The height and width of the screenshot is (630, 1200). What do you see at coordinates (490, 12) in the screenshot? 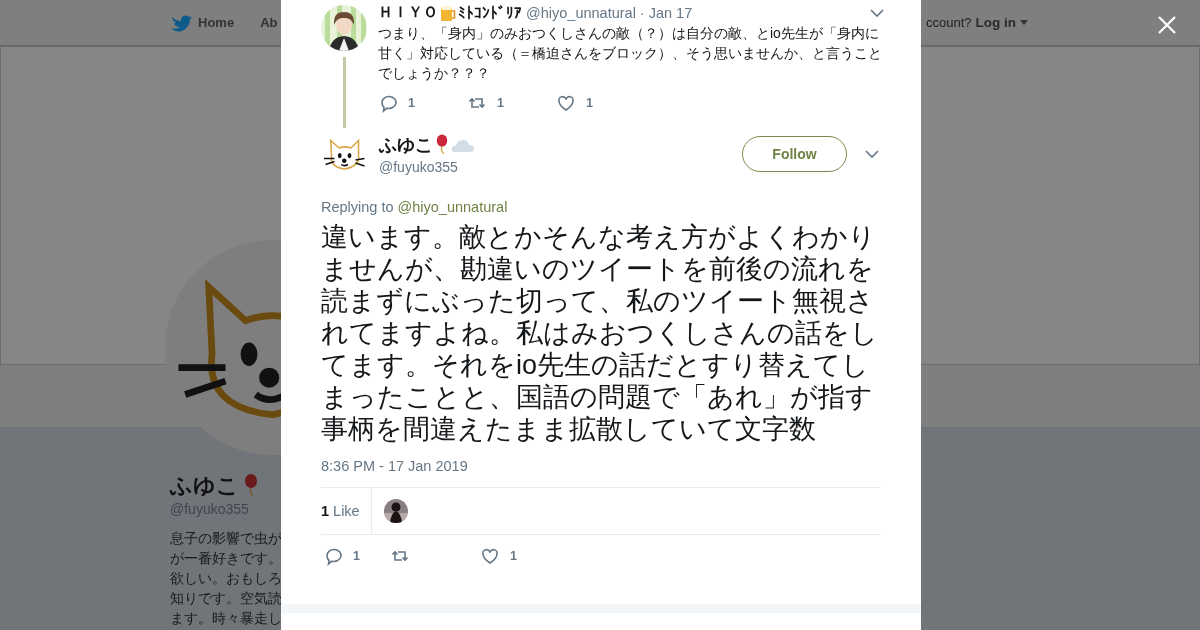
I see `author-name: ﾐﾄｺﾝﾄﾞﾘｱ` at bounding box center [490, 12].